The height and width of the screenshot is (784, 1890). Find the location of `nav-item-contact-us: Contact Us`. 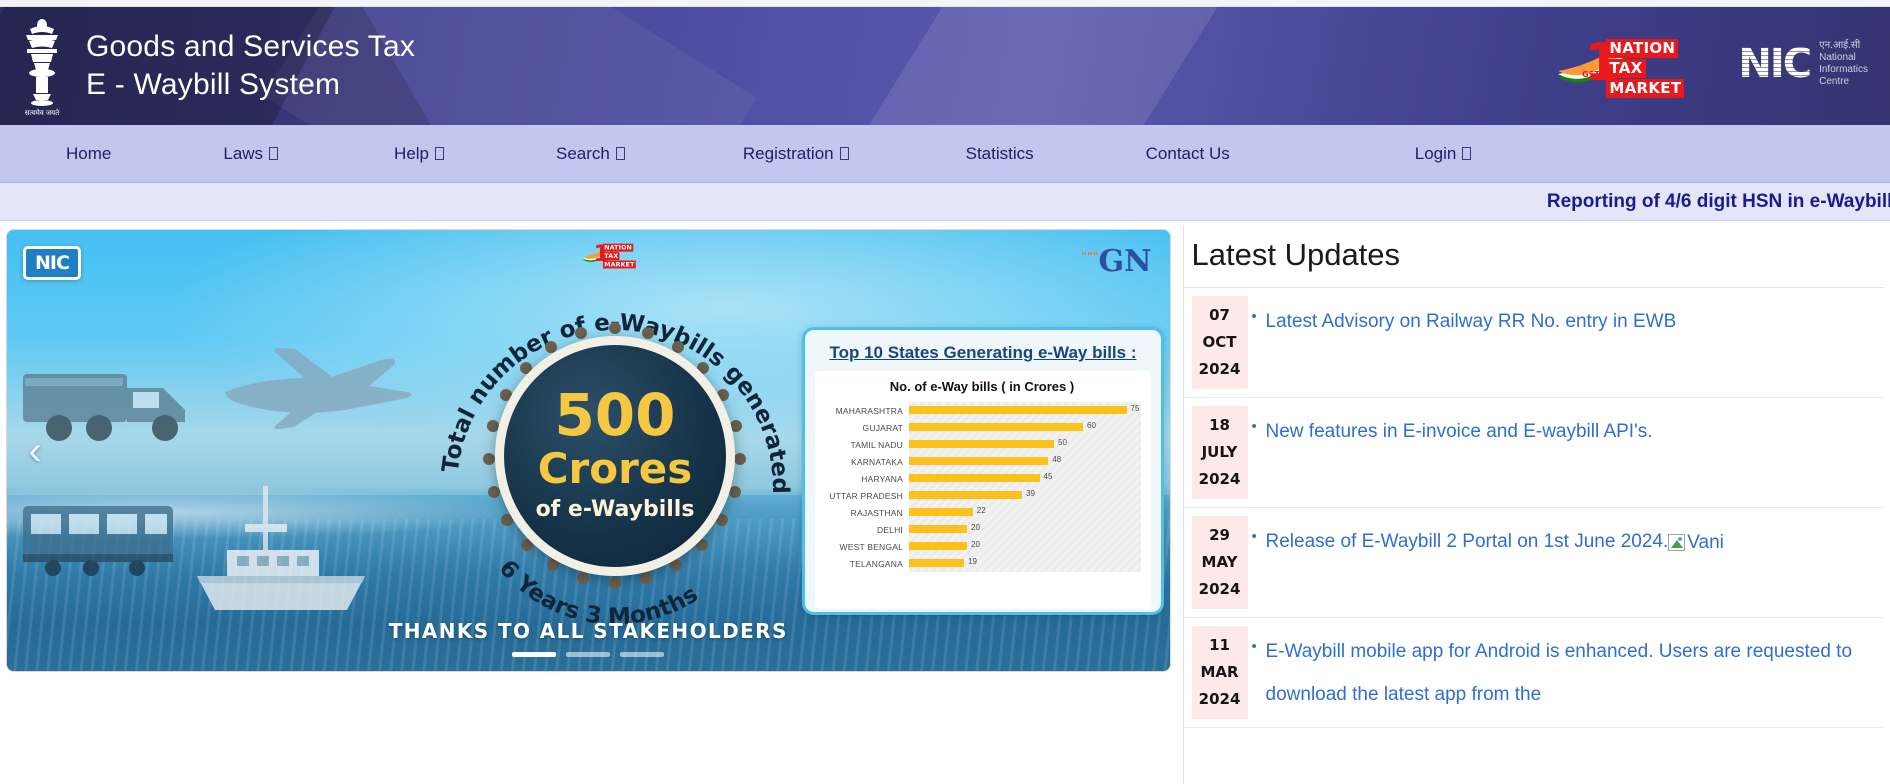

nav-item-contact-us: Contact Us is located at coordinates (1188, 154).